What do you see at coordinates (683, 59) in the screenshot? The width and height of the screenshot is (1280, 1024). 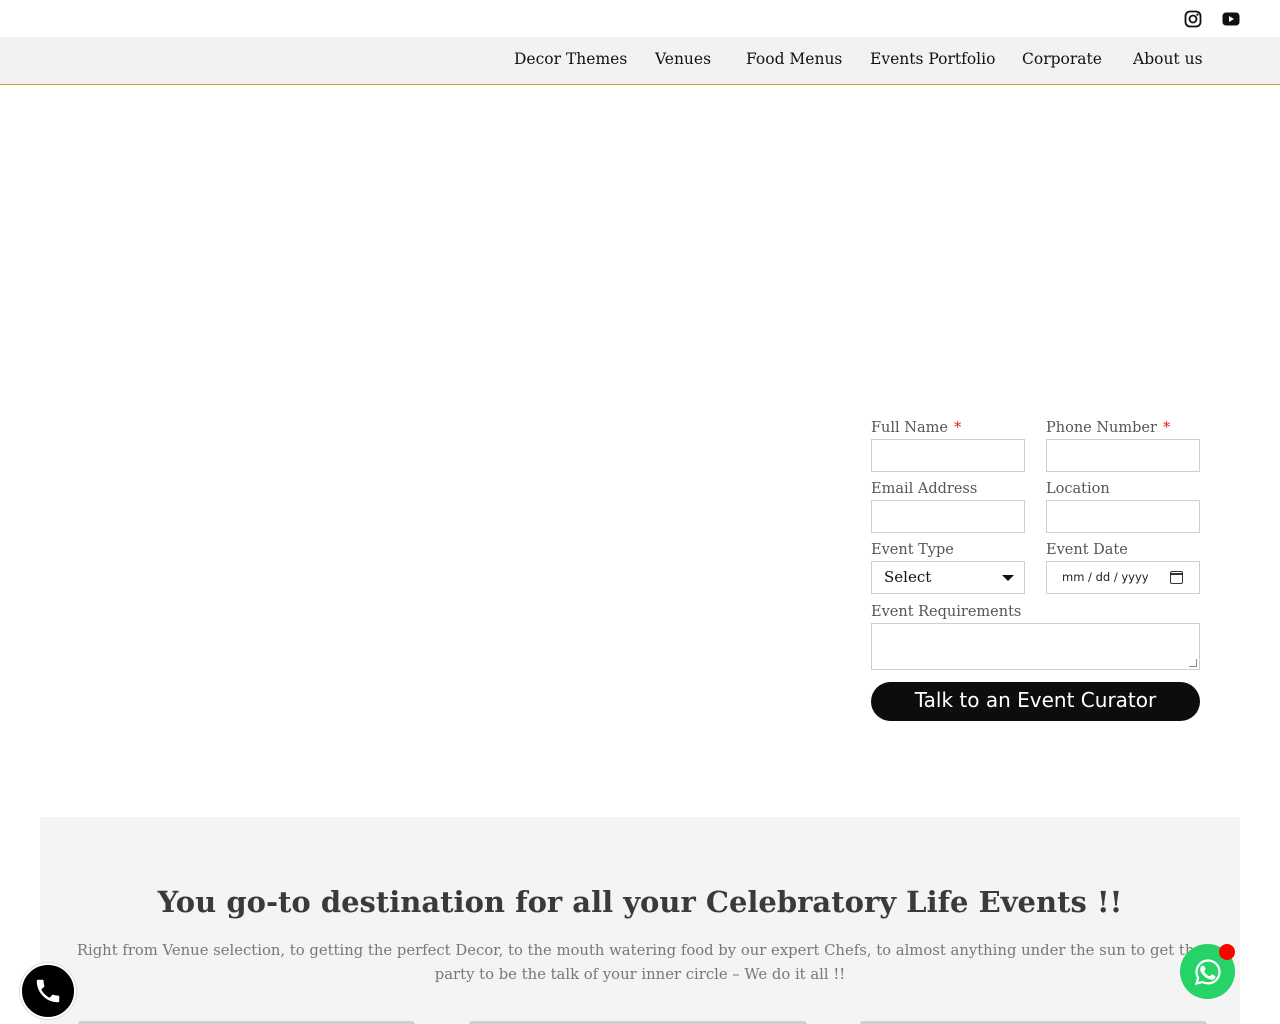 I see `nav-item-venues: Venues` at bounding box center [683, 59].